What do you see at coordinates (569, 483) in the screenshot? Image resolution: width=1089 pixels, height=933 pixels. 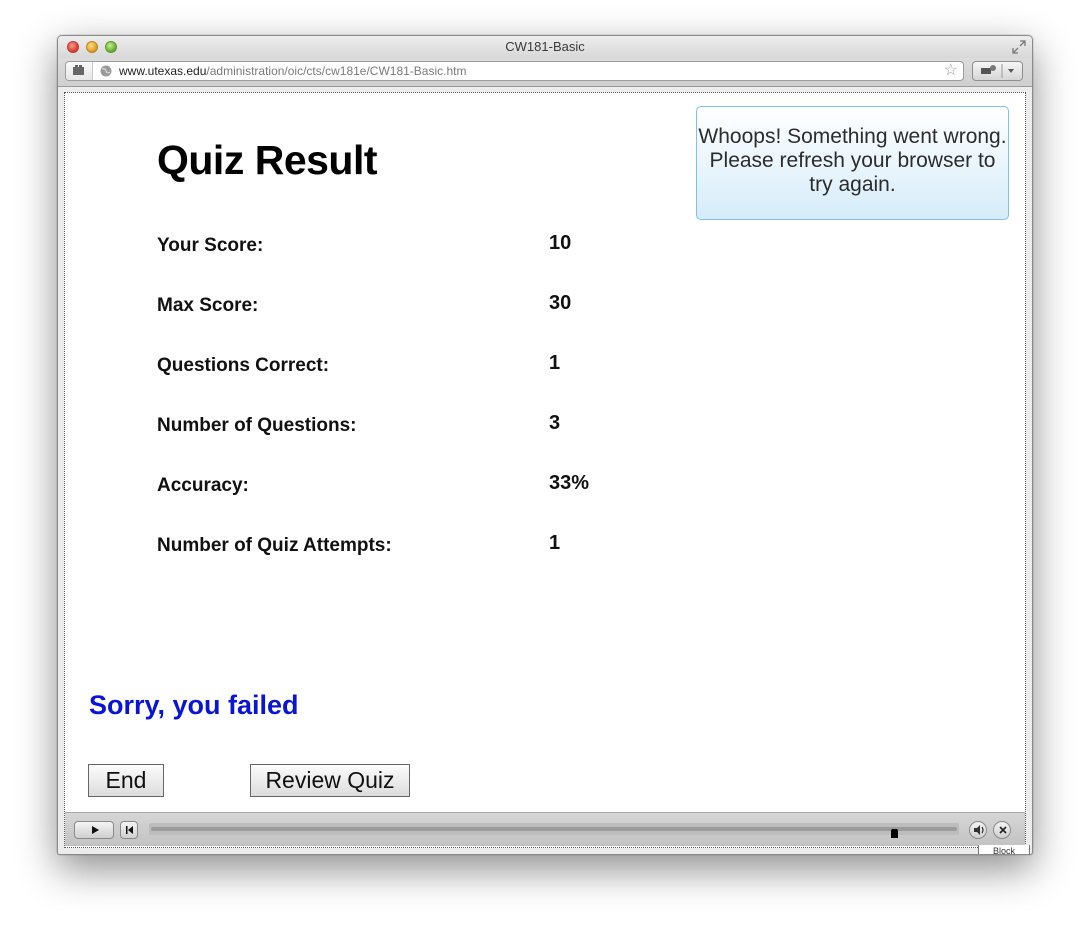 I see `accuracy-value: 33%` at bounding box center [569, 483].